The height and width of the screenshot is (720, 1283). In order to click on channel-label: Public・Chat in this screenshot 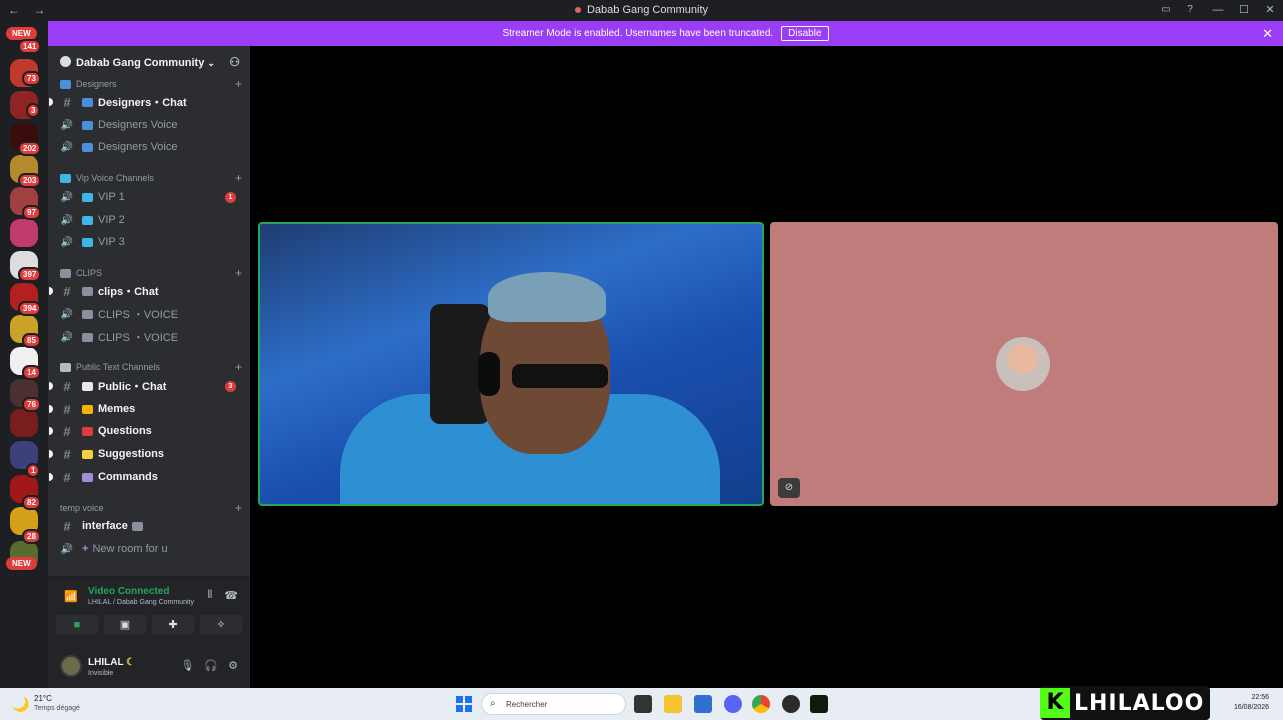, I will do `click(132, 387)`.